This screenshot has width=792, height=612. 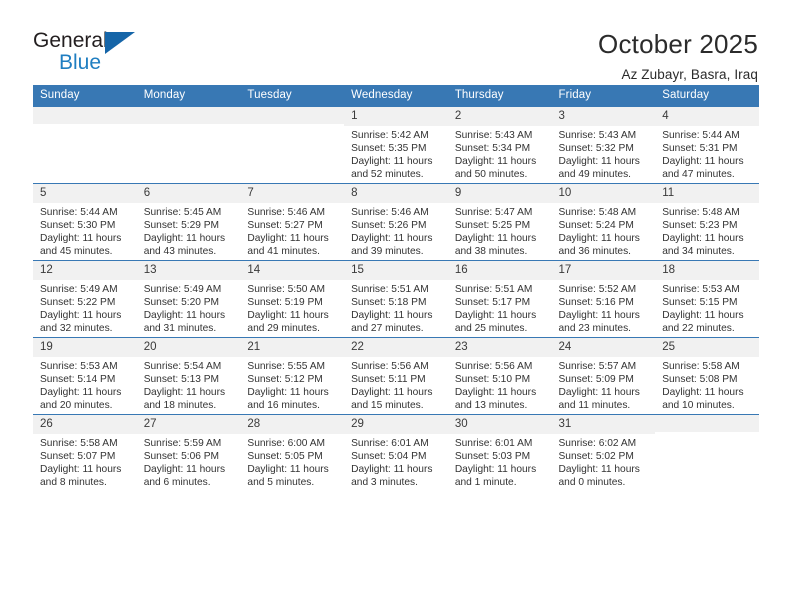 I want to click on sunrise-time: Sunrise: 5:46 AM, so click(x=286, y=212).